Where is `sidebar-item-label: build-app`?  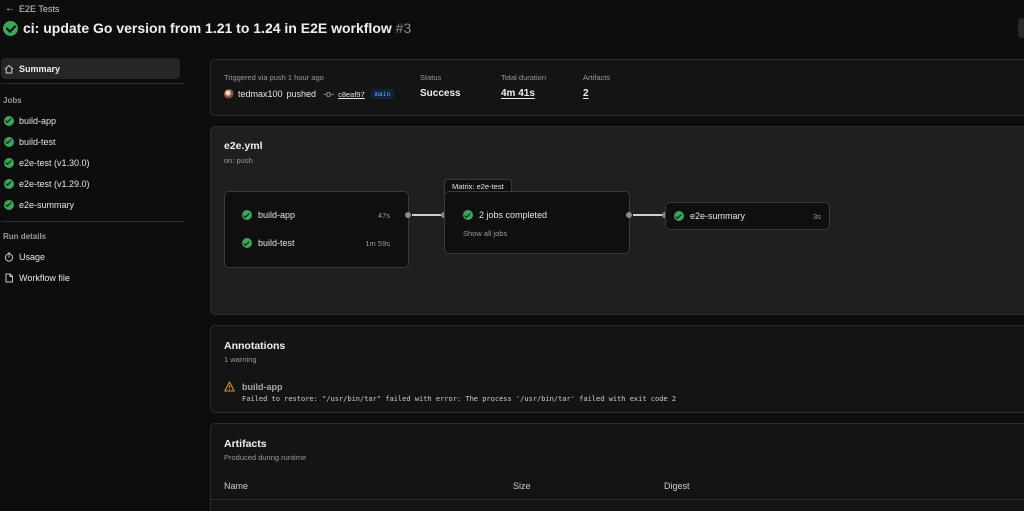
sidebar-item-label: build-app is located at coordinates (38, 120).